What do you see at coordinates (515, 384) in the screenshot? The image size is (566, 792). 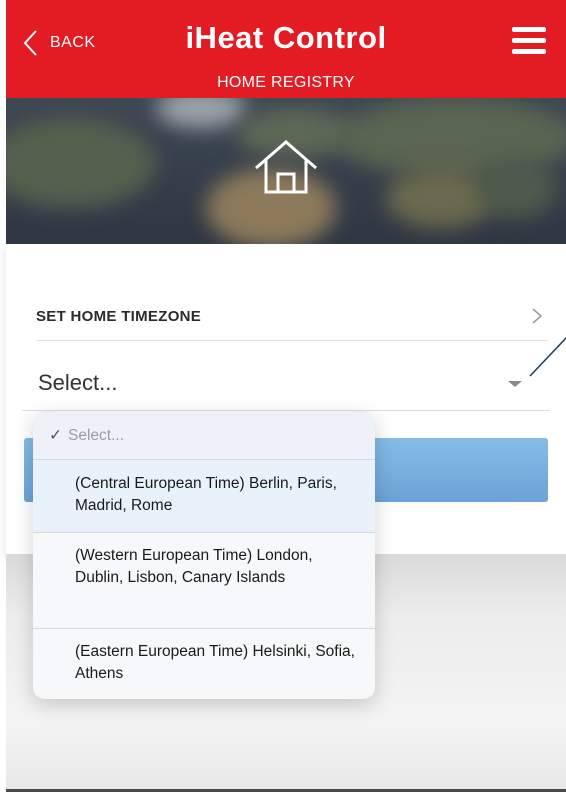 I see `caret-down-icon` at bounding box center [515, 384].